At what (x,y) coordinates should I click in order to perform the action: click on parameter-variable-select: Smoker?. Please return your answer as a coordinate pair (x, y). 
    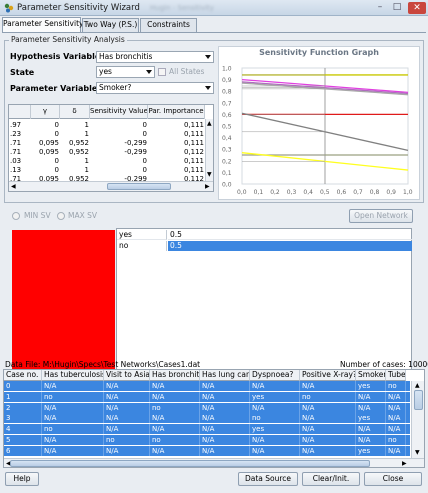
    Looking at the image, I should click on (155, 88).